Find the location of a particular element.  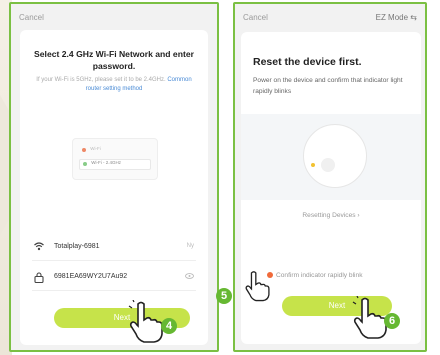

confirm-label: Confirm indicator rapidly blink is located at coordinates (319, 275).